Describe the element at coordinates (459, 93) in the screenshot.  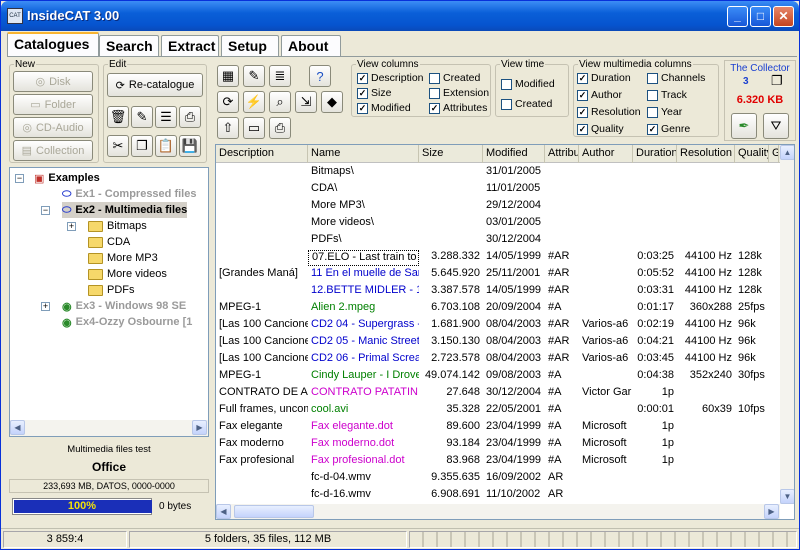
I see `col-extension-checkbox: Extension` at that location.